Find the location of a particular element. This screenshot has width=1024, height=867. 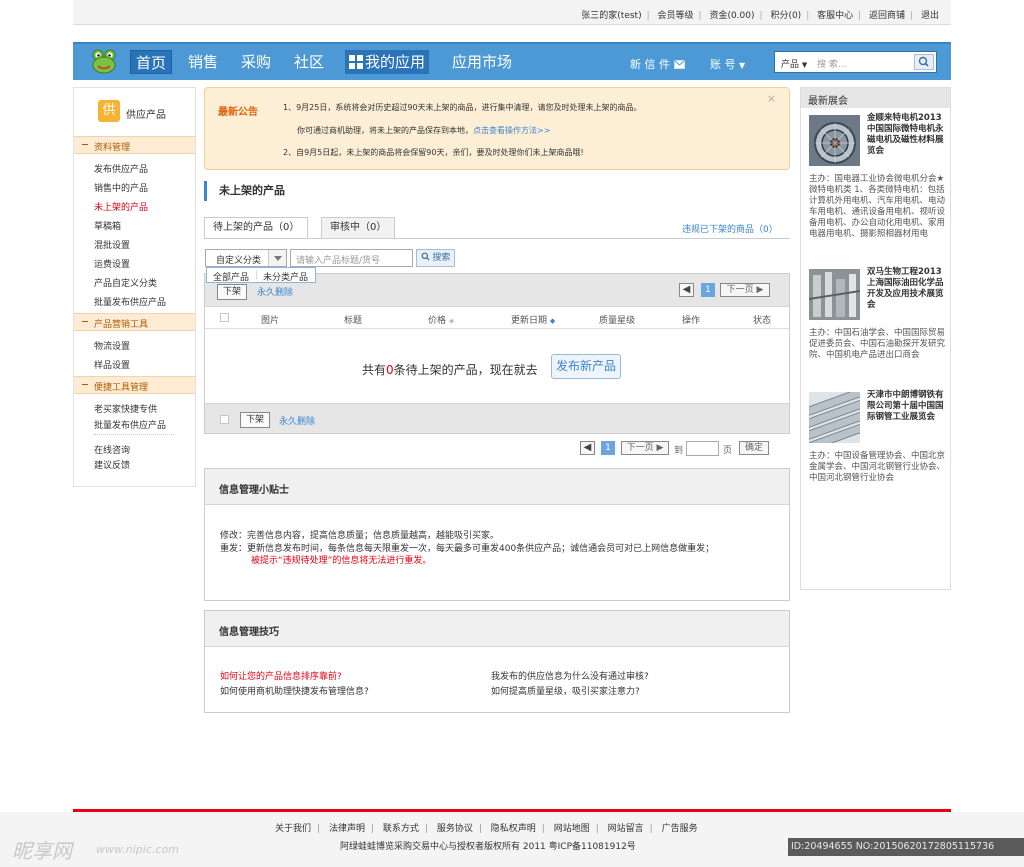

section-title: 便捷工具管理 is located at coordinates (121, 388).